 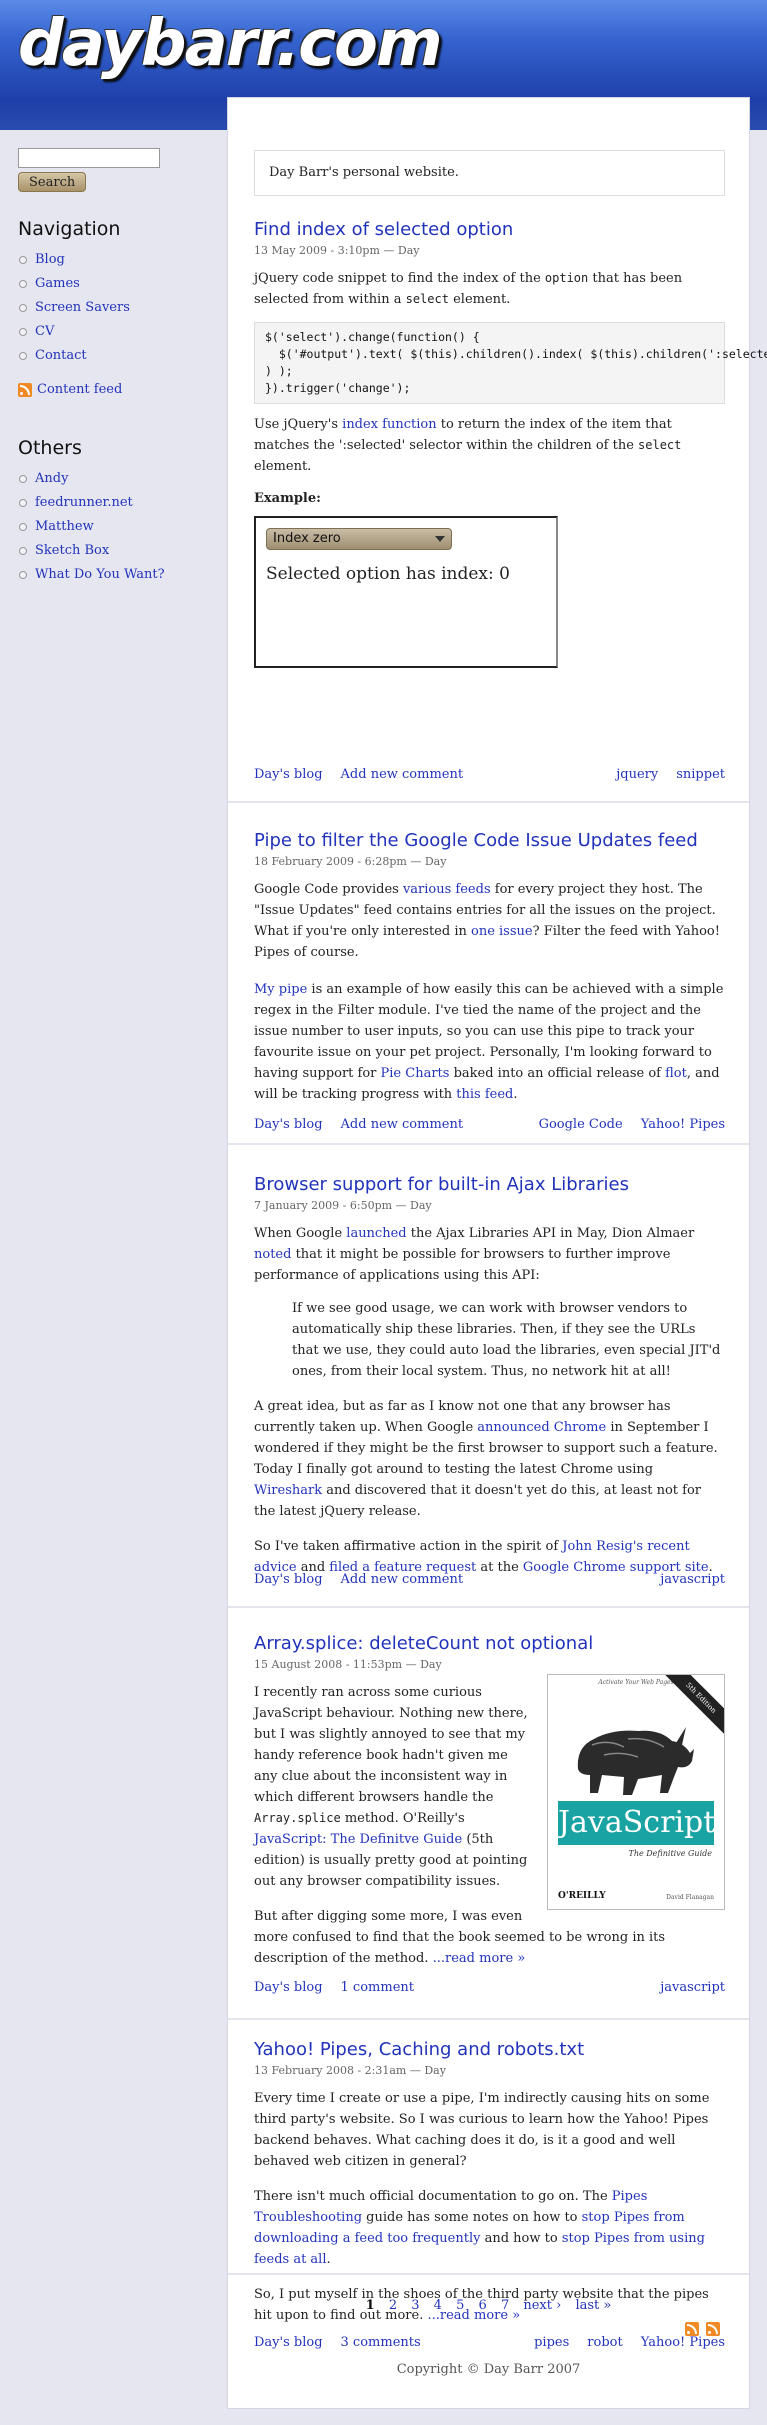 I want to click on post-footer: Day's blog Add new comment jquery snippet, so click(x=489, y=776).